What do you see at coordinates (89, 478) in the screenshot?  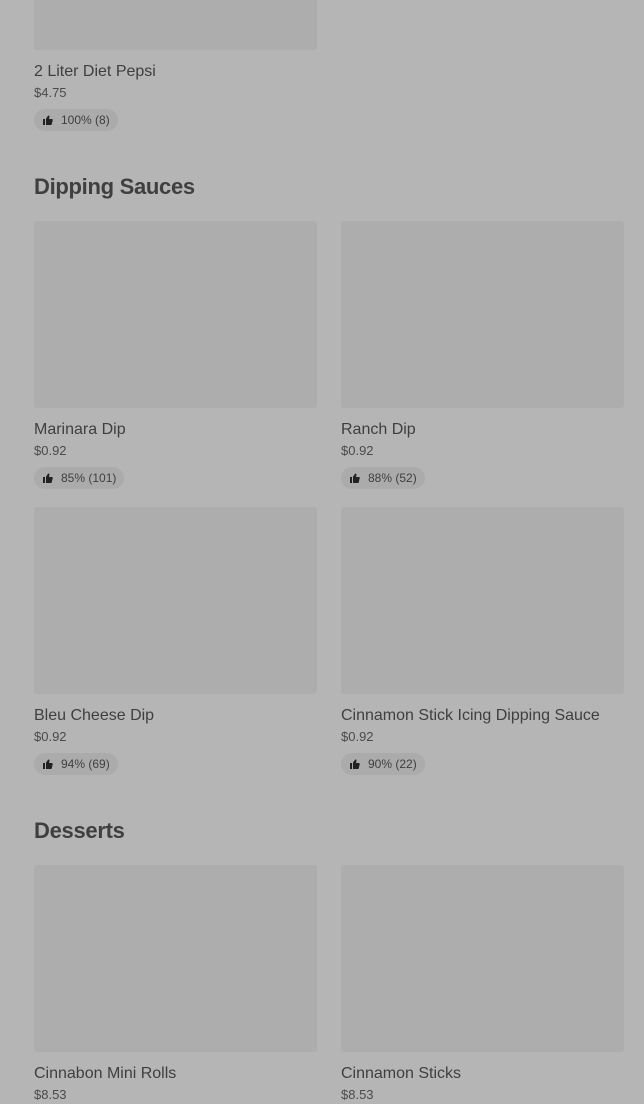 I see `rating-text: 85% (101)` at bounding box center [89, 478].